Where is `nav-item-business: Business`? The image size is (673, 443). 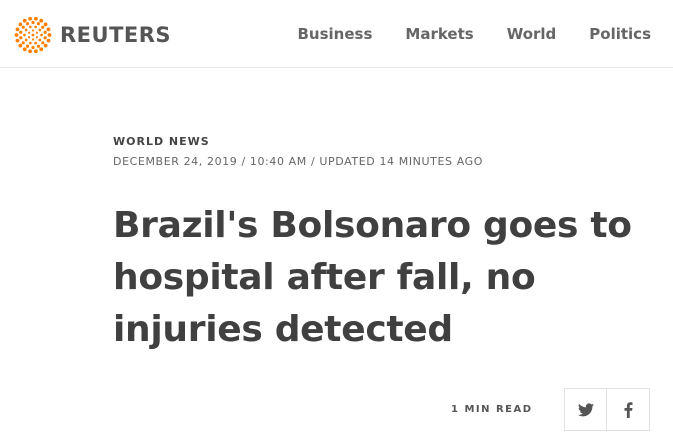
nav-item-business: Business is located at coordinates (335, 34).